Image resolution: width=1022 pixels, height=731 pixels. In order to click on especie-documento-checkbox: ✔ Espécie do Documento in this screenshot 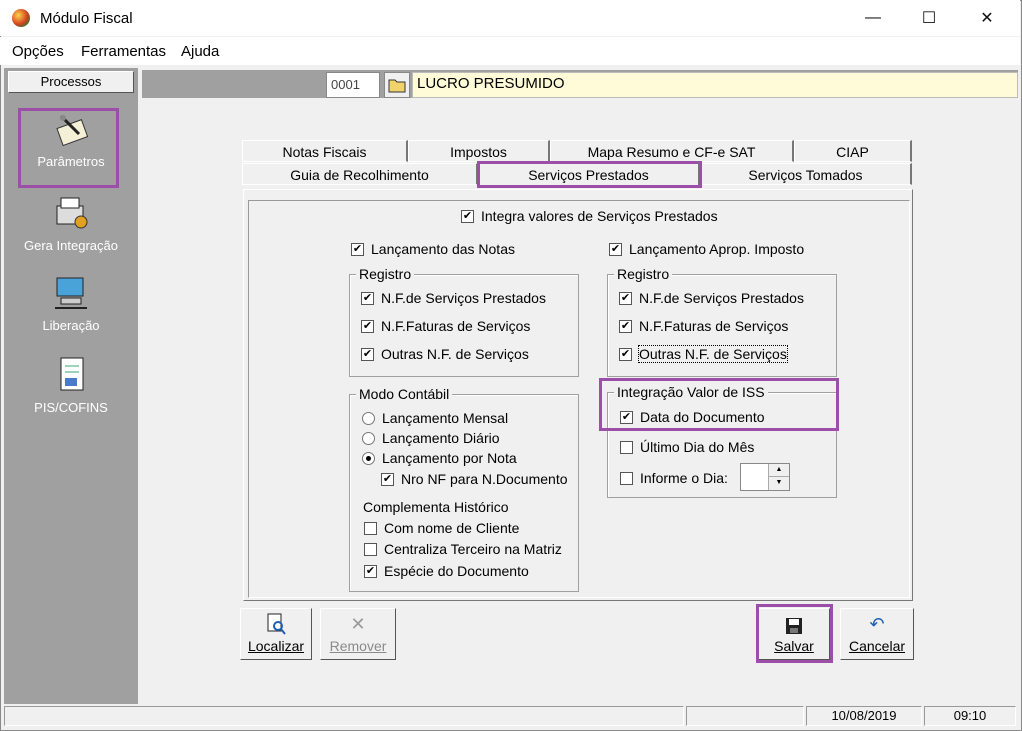, I will do `click(446, 571)`.